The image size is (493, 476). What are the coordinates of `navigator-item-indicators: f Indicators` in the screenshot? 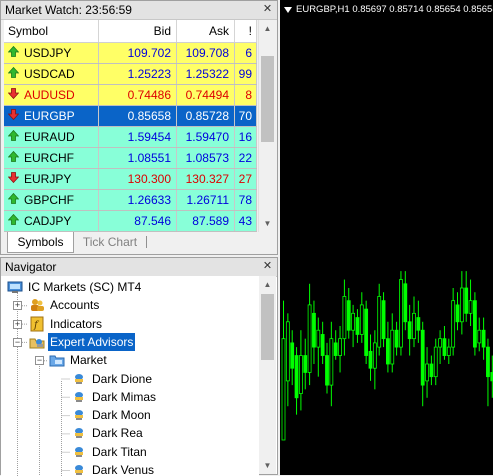 It's located at (66, 324).